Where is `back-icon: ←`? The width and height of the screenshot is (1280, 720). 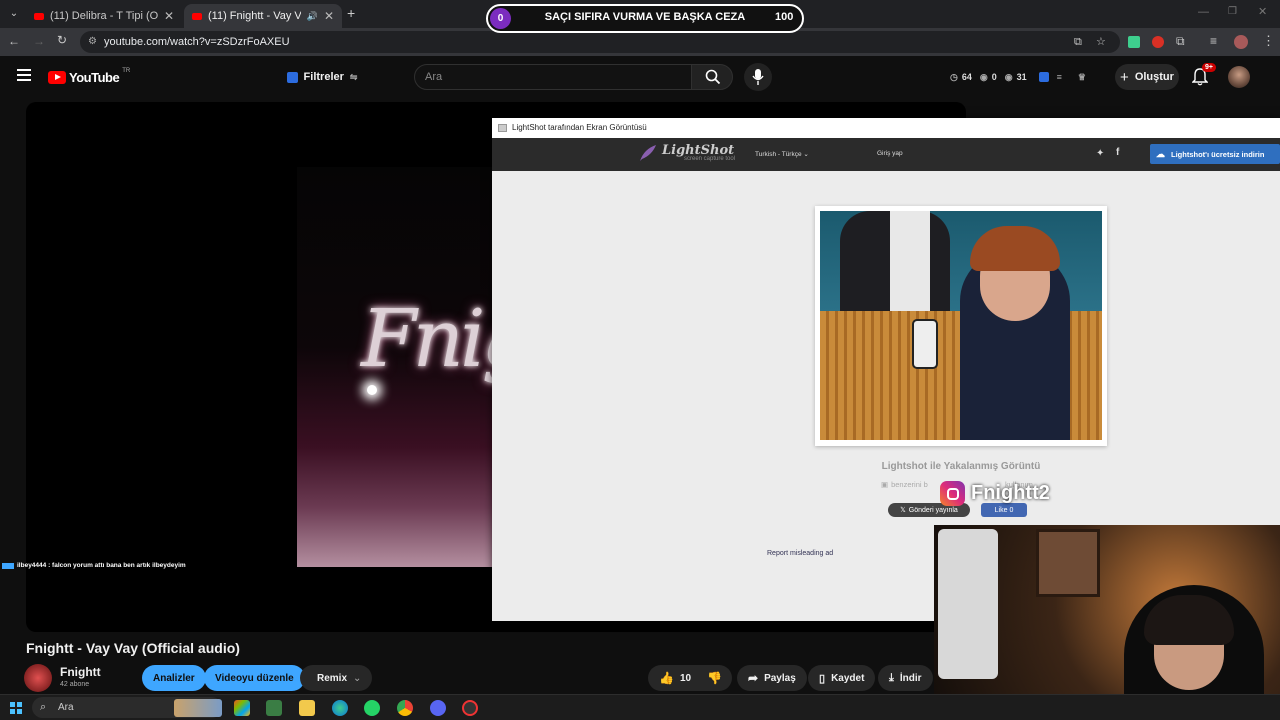 back-icon: ← is located at coordinates (14, 41).